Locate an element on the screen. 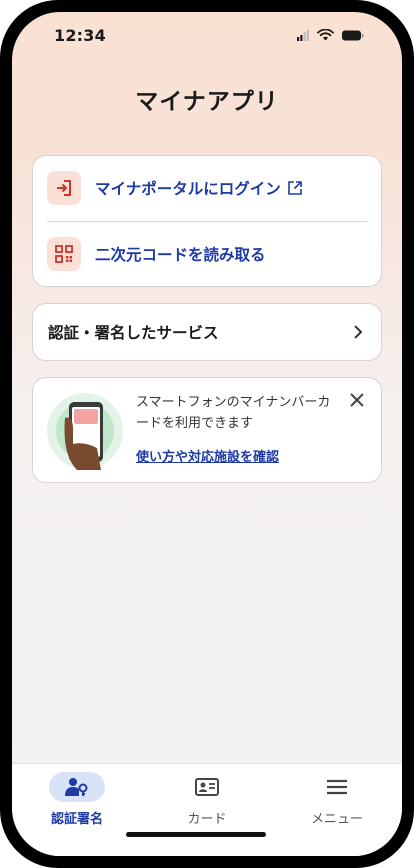 The width and height of the screenshot is (414, 868). battery-icon is located at coordinates (353, 35).